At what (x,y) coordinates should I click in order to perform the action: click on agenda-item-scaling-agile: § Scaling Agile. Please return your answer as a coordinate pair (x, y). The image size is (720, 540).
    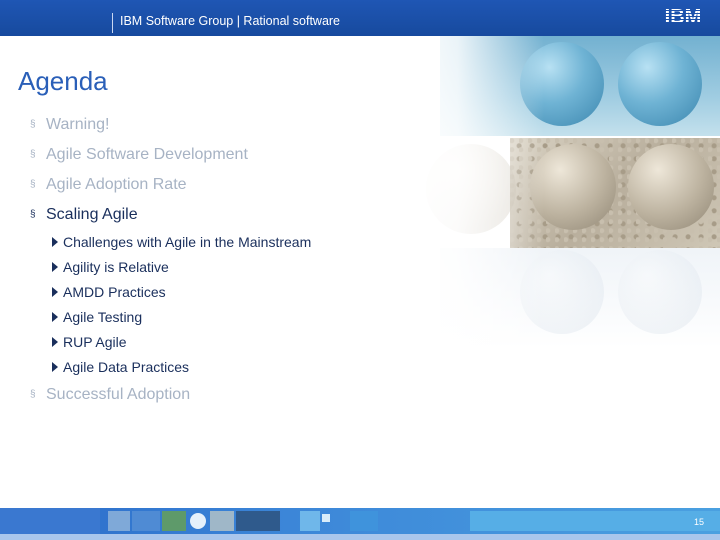
    Looking at the image, I should click on (84, 215).